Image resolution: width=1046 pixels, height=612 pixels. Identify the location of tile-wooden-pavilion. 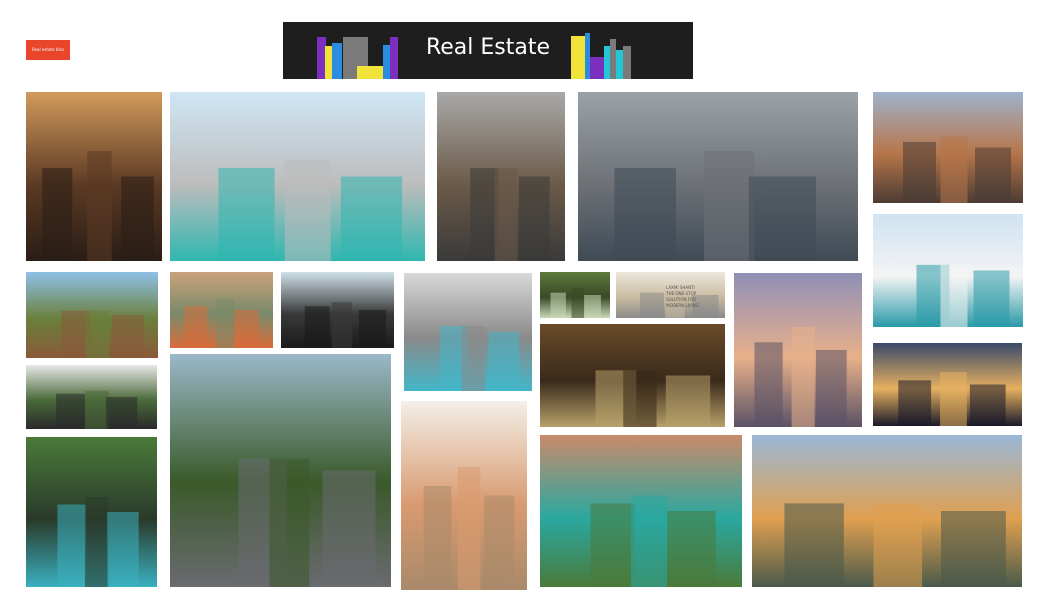
(632, 375).